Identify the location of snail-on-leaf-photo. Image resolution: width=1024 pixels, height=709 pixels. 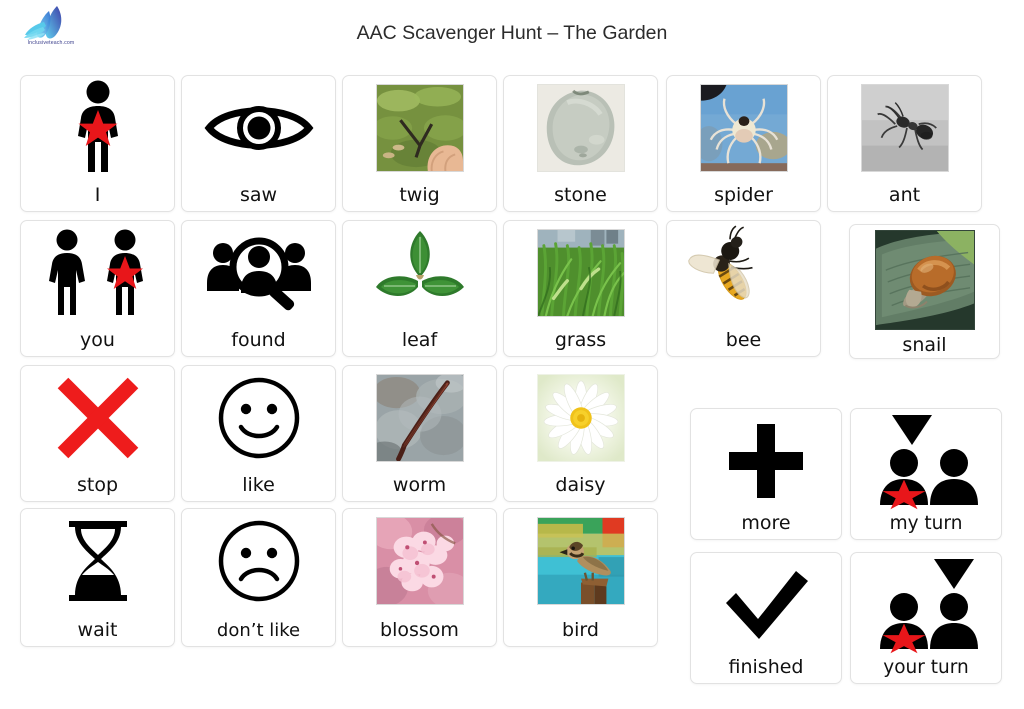
(924, 280).